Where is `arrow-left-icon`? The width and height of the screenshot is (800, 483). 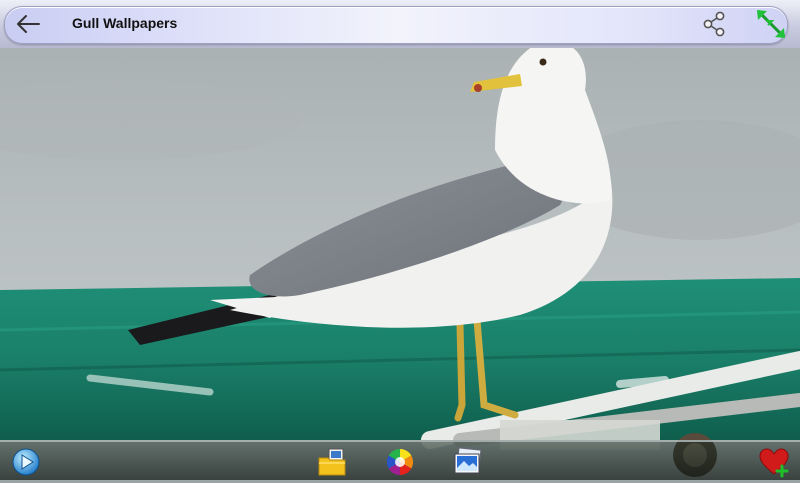
arrow-left-icon is located at coordinates (28, 24).